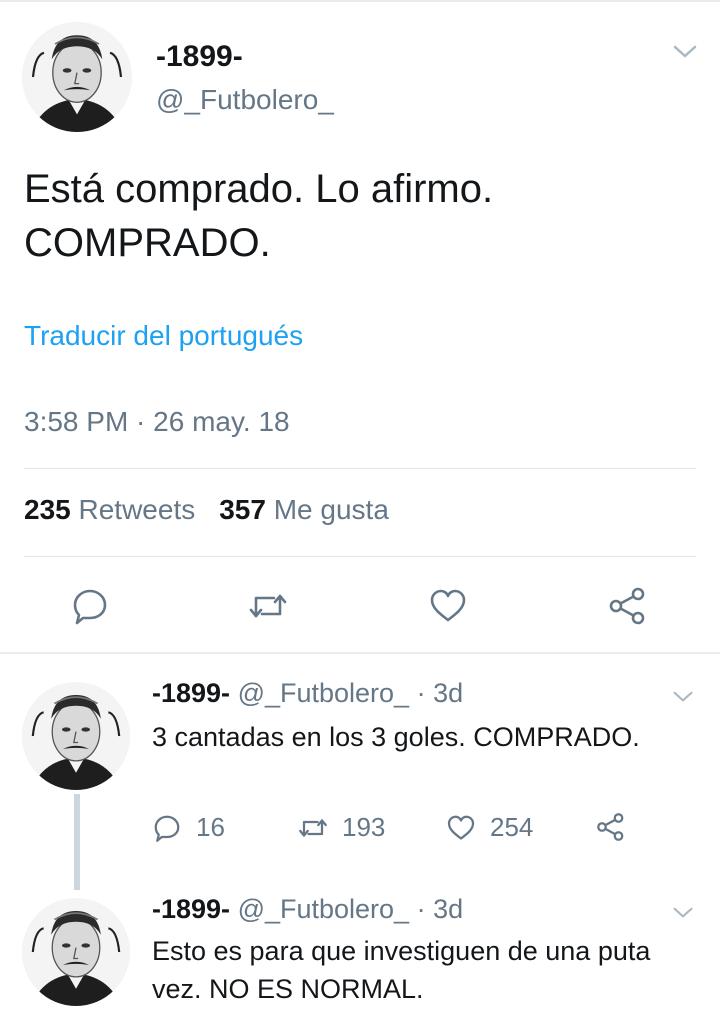 The height and width of the screenshot is (1020, 720). What do you see at coordinates (402, 832) in the screenshot?
I see `reply-action-bar: 16 193 254` at bounding box center [402, 832].